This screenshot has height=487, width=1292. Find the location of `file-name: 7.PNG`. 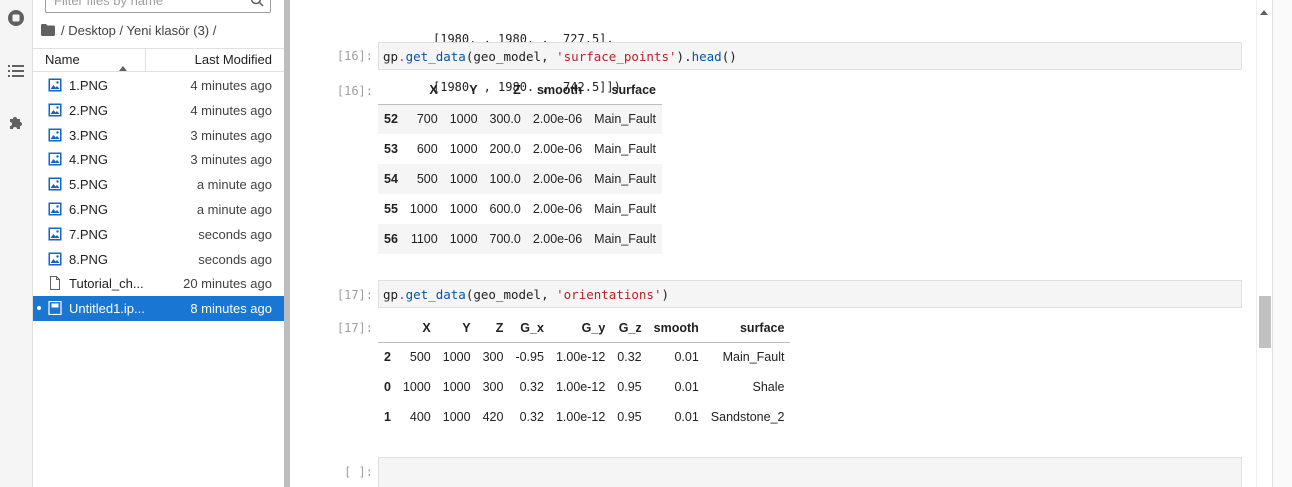

file-name: 7.PNG is located at coordinates (89, 234).